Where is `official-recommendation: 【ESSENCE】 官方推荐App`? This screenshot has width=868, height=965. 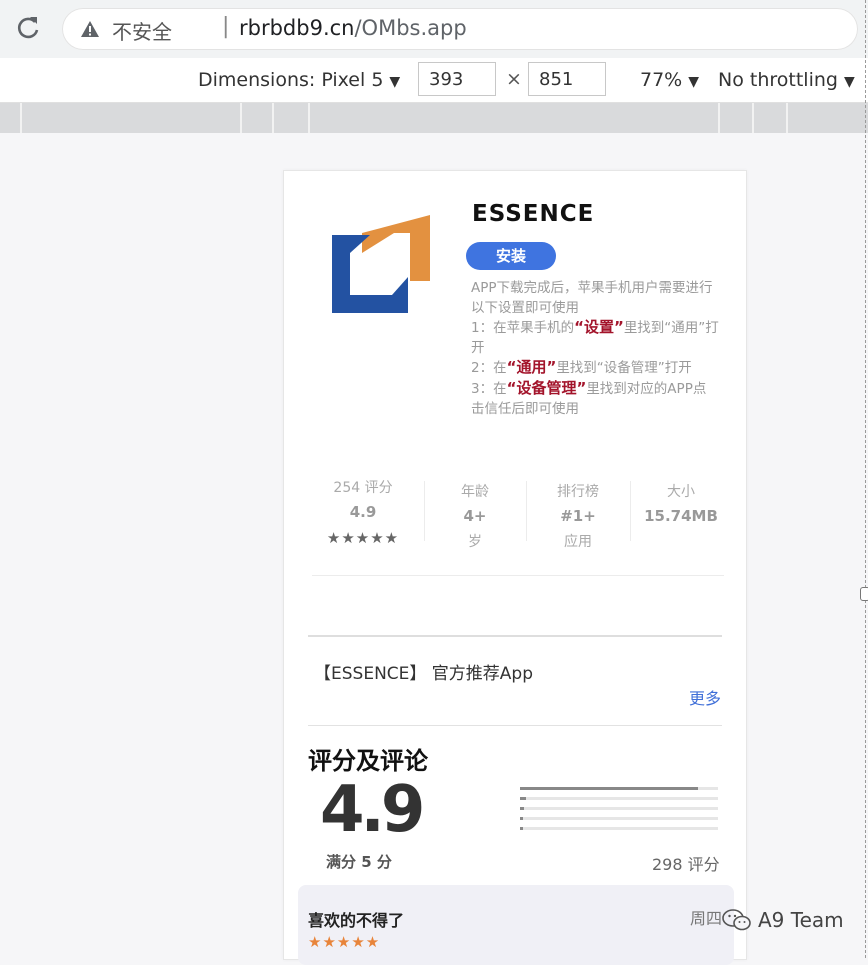
official-recommendation: 【ESSENCE】 官方推荐App is located at coordinates (424, 674).